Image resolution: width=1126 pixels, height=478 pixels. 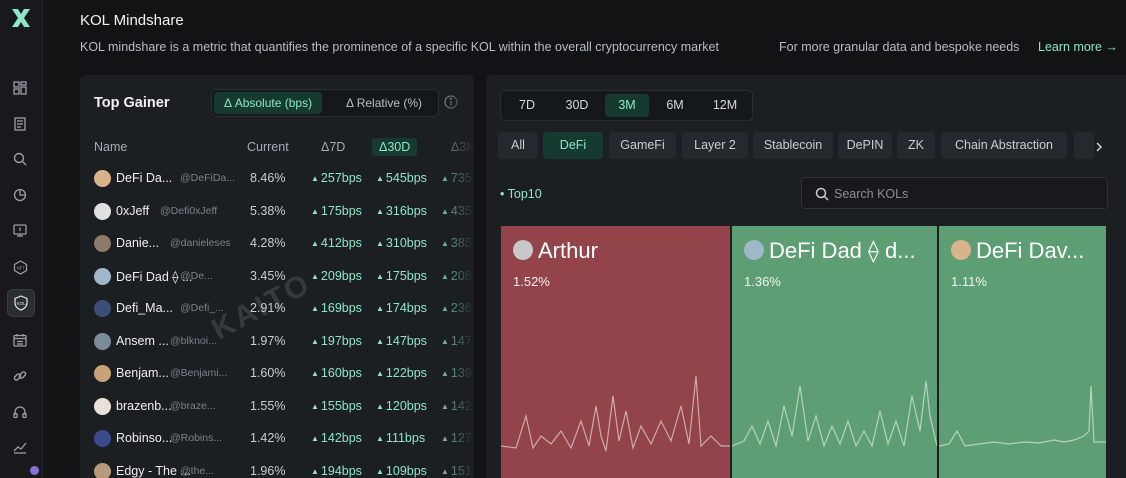 What do you see at coordinates (341, 373) in the screenshot?
I see `delta-7d-value: 160bps` at bounding box center [341, 373].